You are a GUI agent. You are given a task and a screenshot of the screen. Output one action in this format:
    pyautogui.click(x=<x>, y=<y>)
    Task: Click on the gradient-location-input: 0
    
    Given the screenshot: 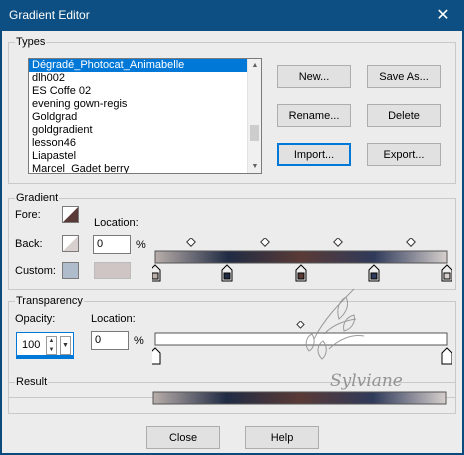 What is the action you would take?
    pyautogui.click(x=112, y=244)
    